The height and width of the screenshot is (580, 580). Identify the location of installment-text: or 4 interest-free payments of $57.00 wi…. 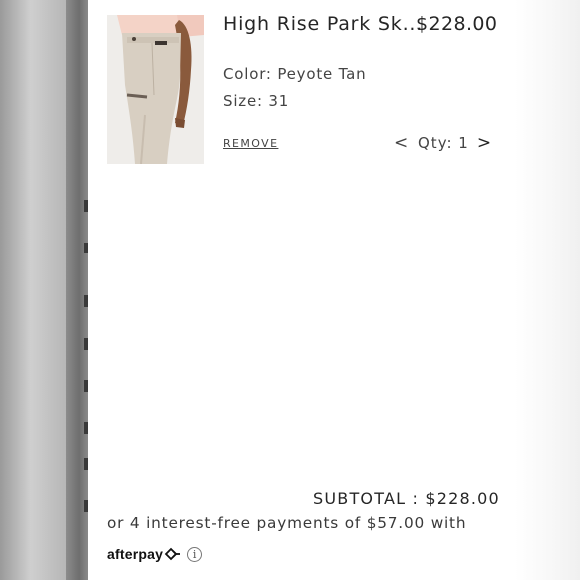
(287, 523).